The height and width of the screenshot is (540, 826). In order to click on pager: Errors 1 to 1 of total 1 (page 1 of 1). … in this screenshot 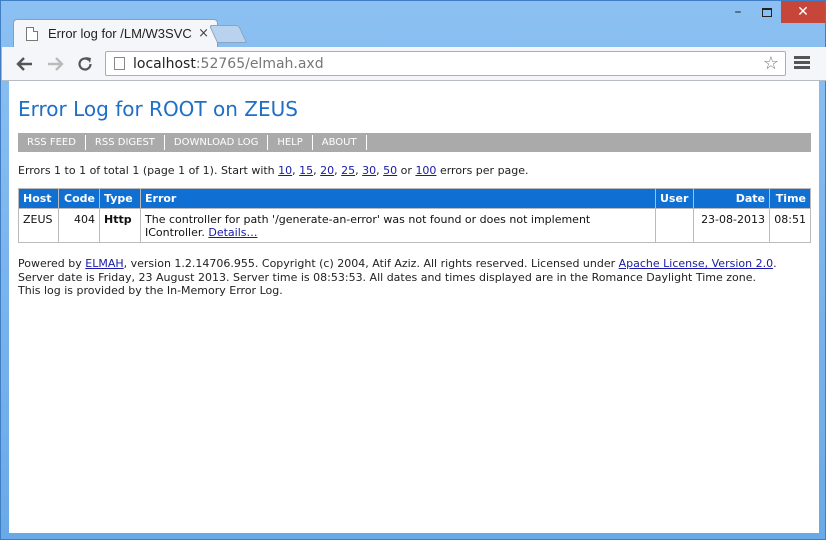, I will do `click(273, 170)`.